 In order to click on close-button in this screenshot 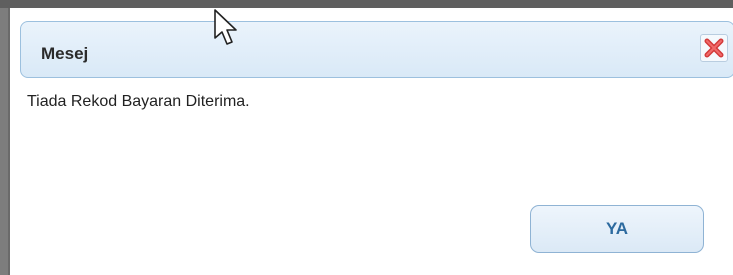, I will do `click(714, 48)`.